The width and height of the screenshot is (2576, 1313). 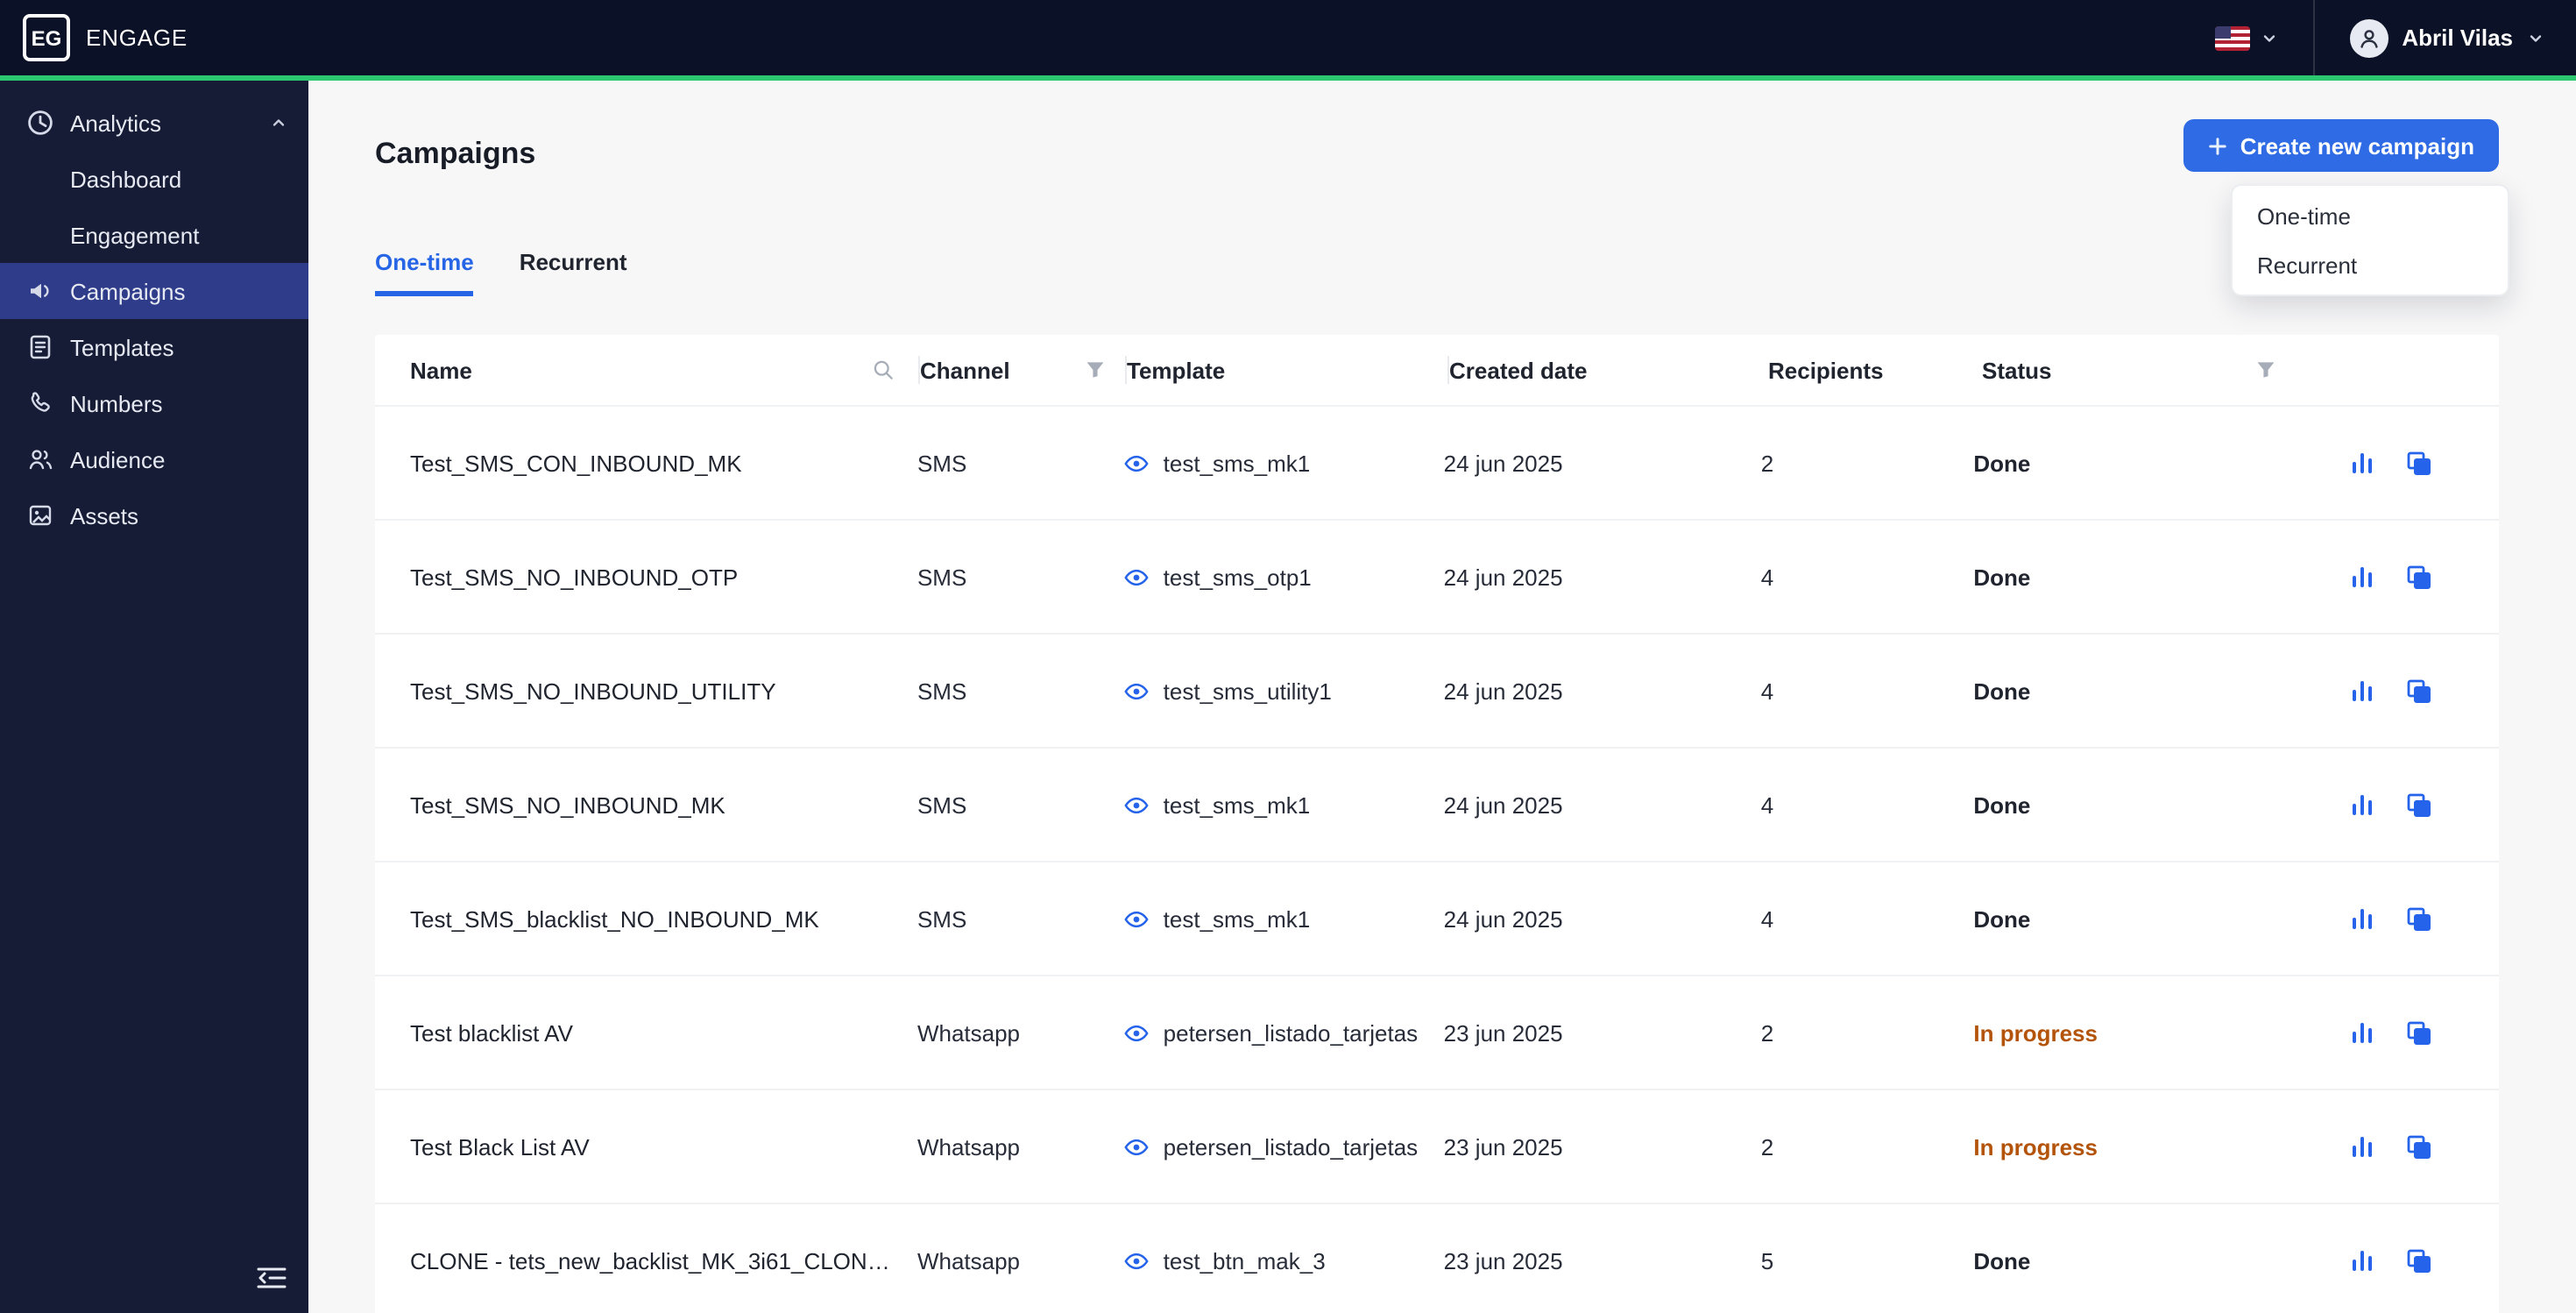 What do you see at coordinates (1244, 1260) in the screenshot?
I see `template-name: test_btn_mak_3` at bounding box center [1244, 1260].